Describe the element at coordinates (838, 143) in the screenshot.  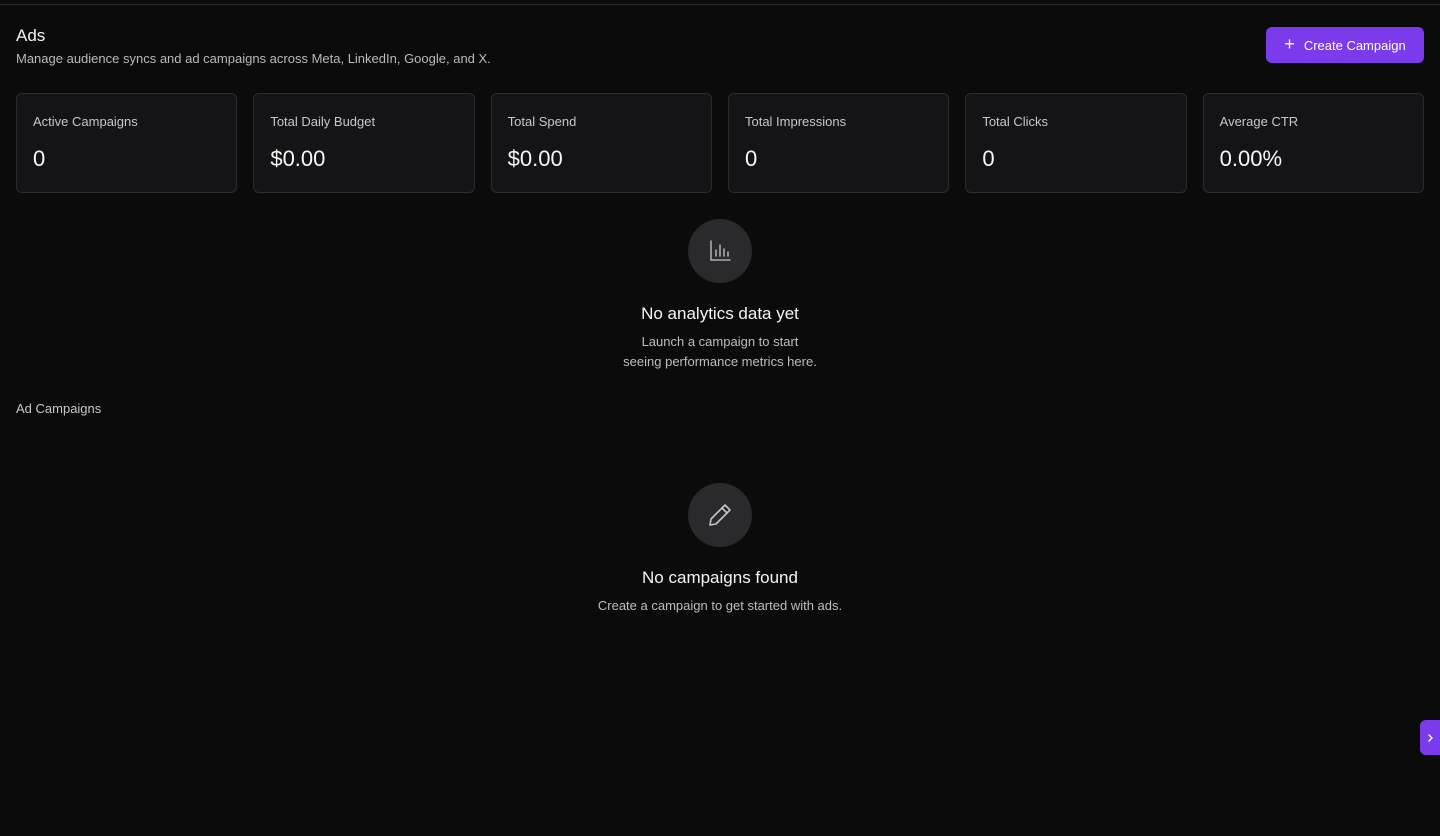
I see `stat-card-total-impressions: Total Impressions 0` at that location.